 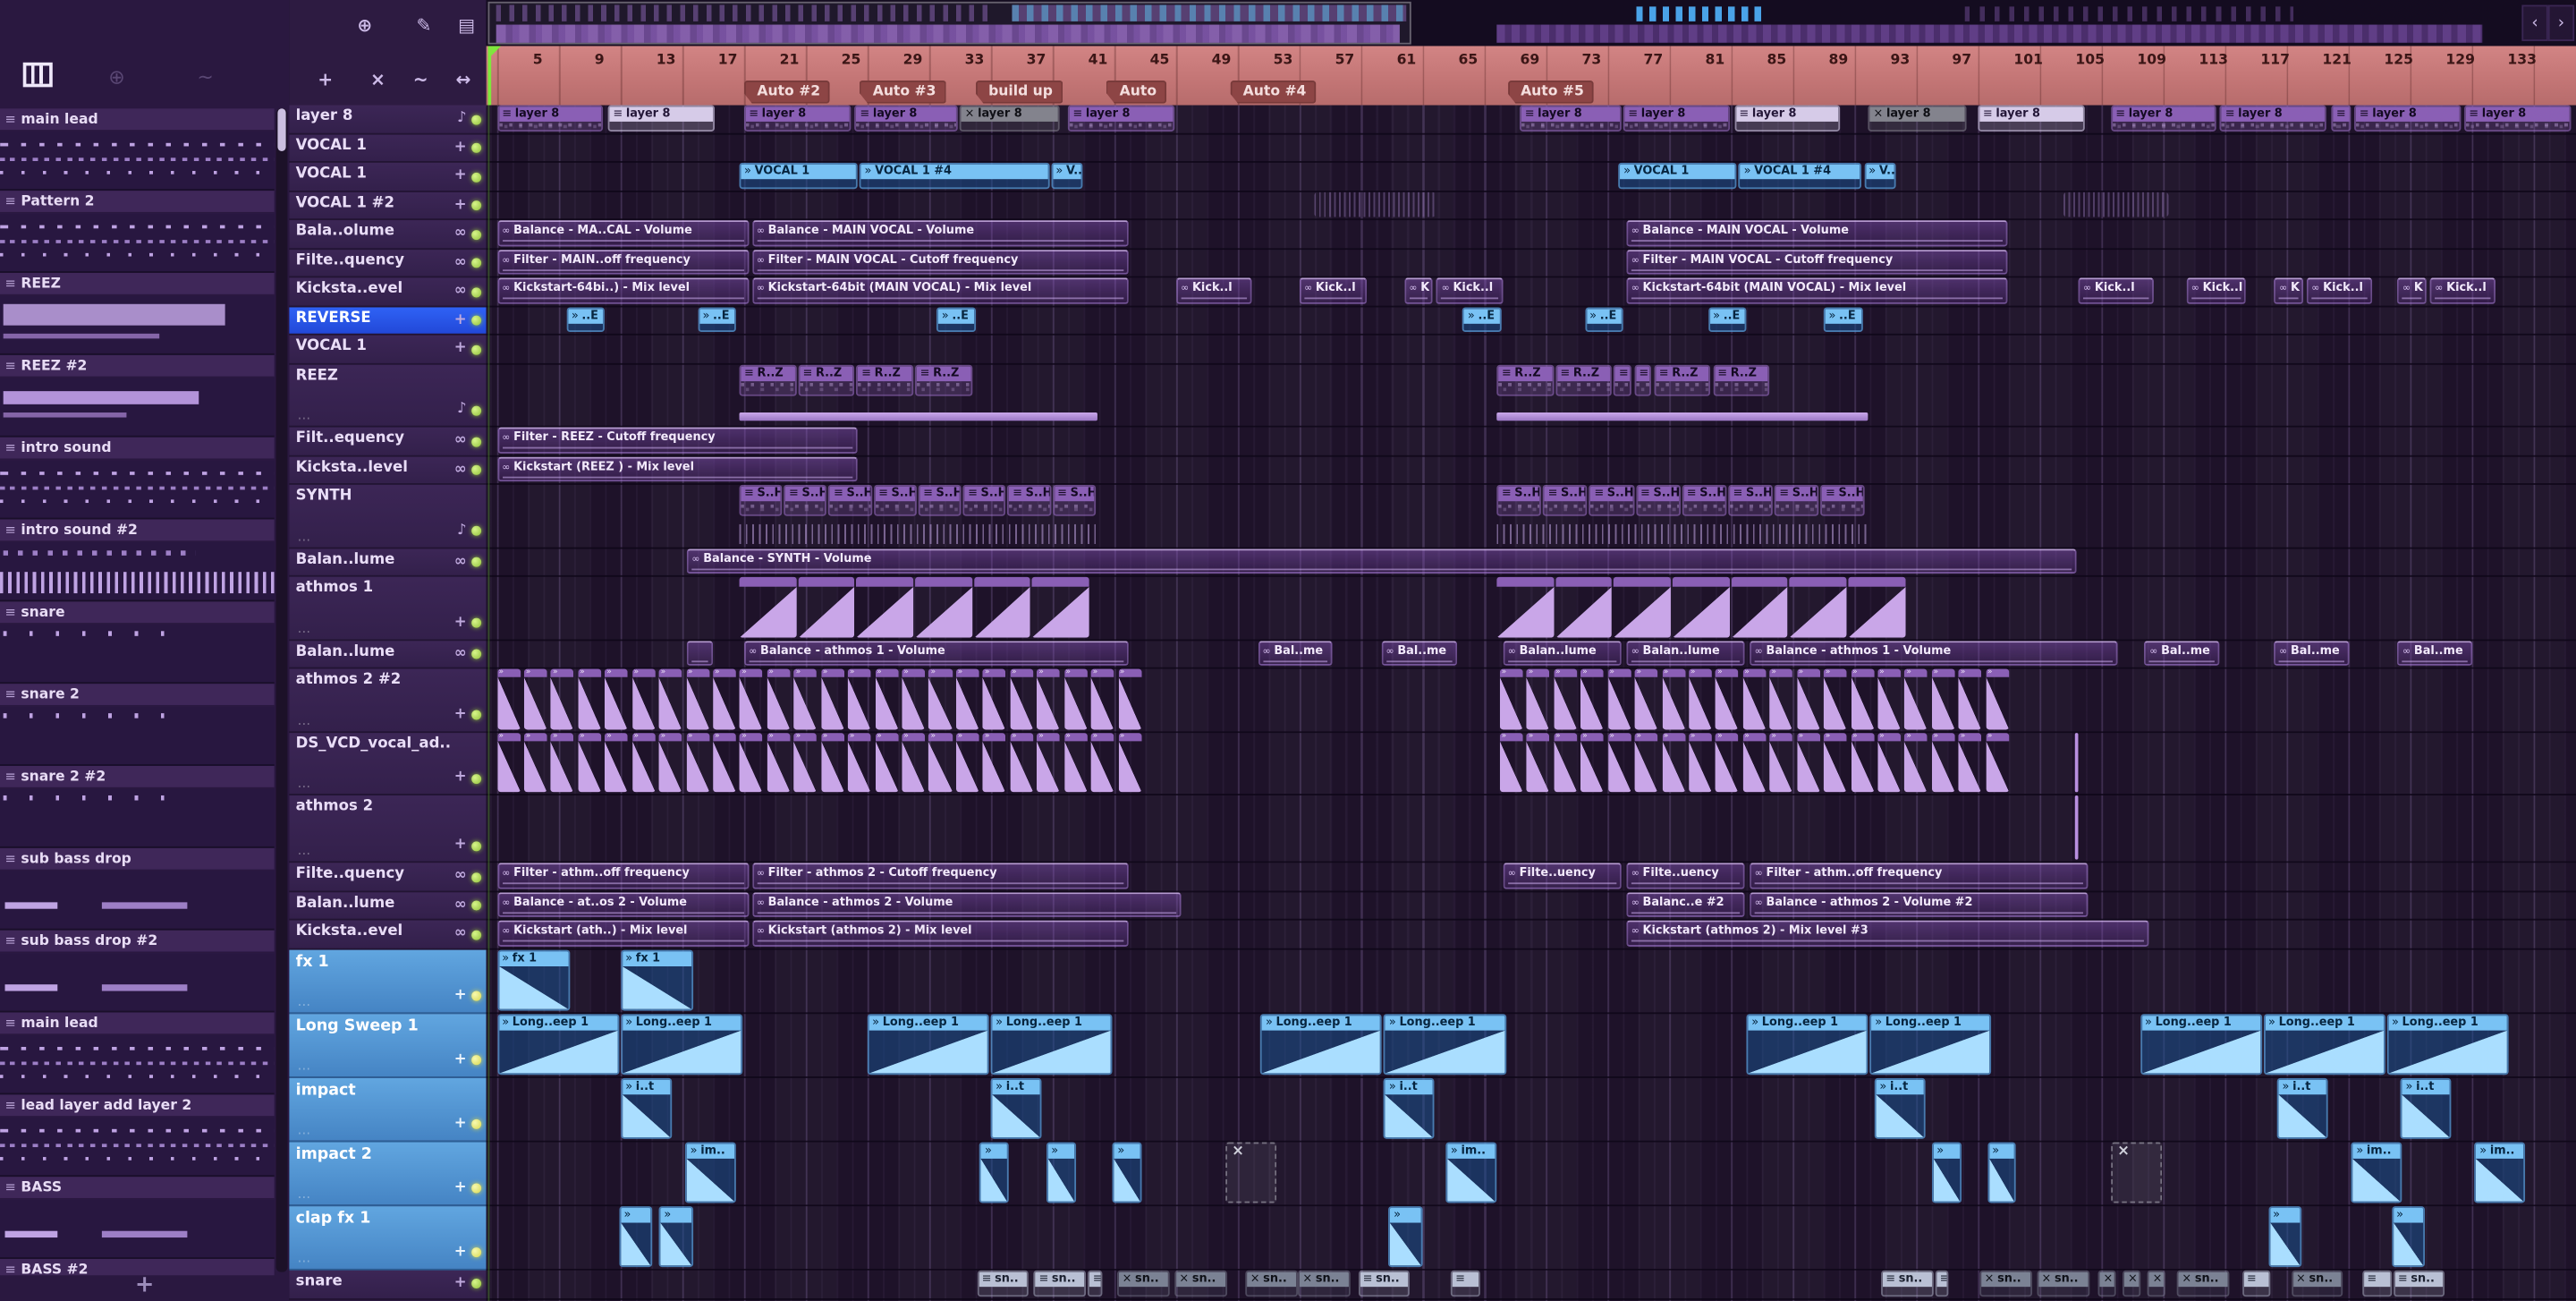 What do you see at coordinates (1531, 1173) in the screenshot?
I see `track-lane-impact-2: » im..»»» ×» im..»» ×» im..» im..` at bounding box center [1531, 1173].